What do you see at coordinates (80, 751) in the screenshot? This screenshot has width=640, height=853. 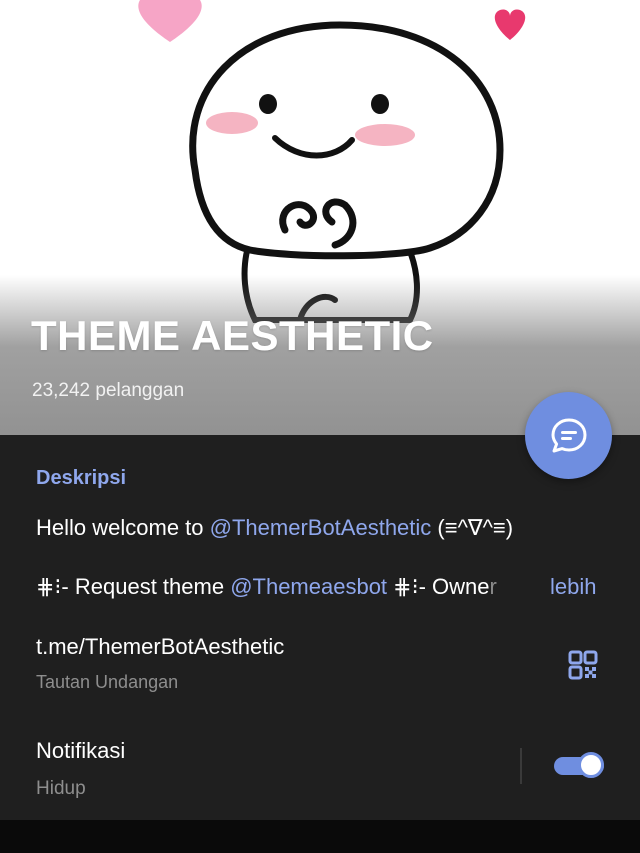 I see `notifications-label: Notifikasi` at bounding box center [80, 751].